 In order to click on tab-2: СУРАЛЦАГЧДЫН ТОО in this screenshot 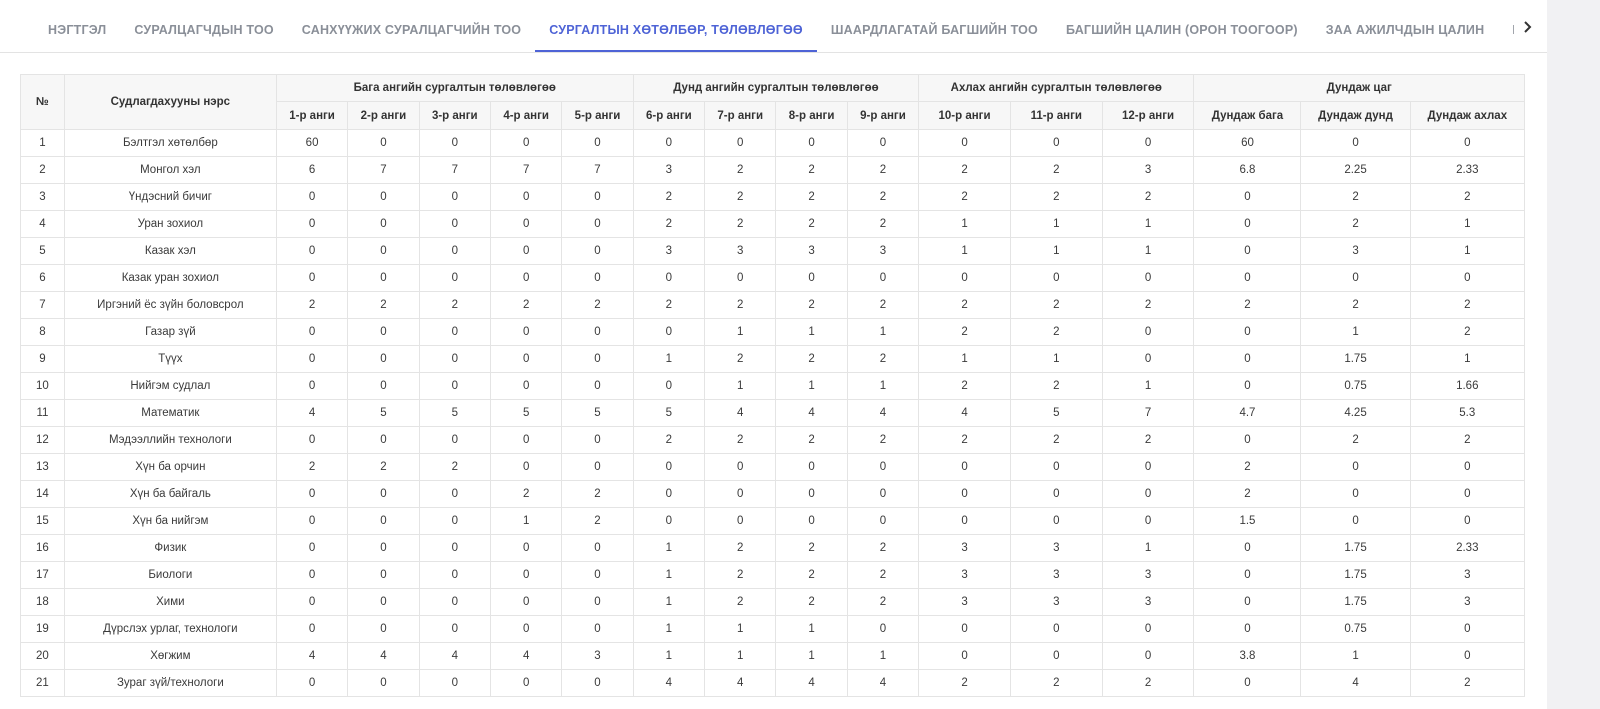, I will do `click(203, 26)`.